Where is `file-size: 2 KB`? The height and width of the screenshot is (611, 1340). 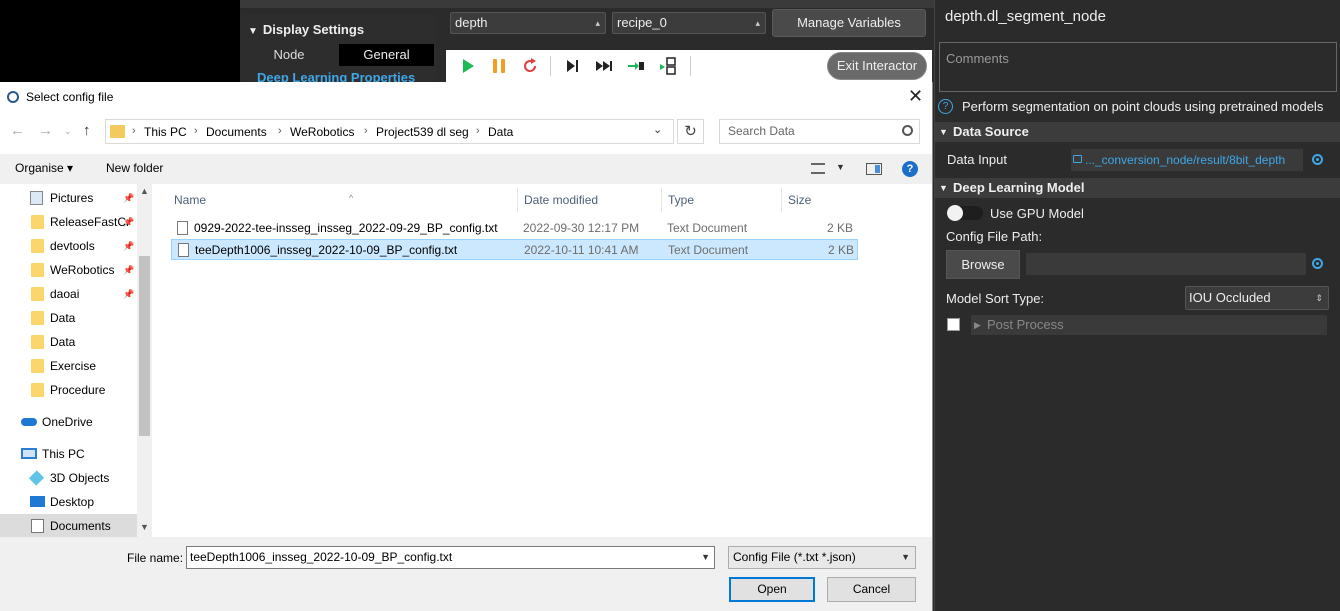
file-size: 2 KB is located at coordinates (839, 228).